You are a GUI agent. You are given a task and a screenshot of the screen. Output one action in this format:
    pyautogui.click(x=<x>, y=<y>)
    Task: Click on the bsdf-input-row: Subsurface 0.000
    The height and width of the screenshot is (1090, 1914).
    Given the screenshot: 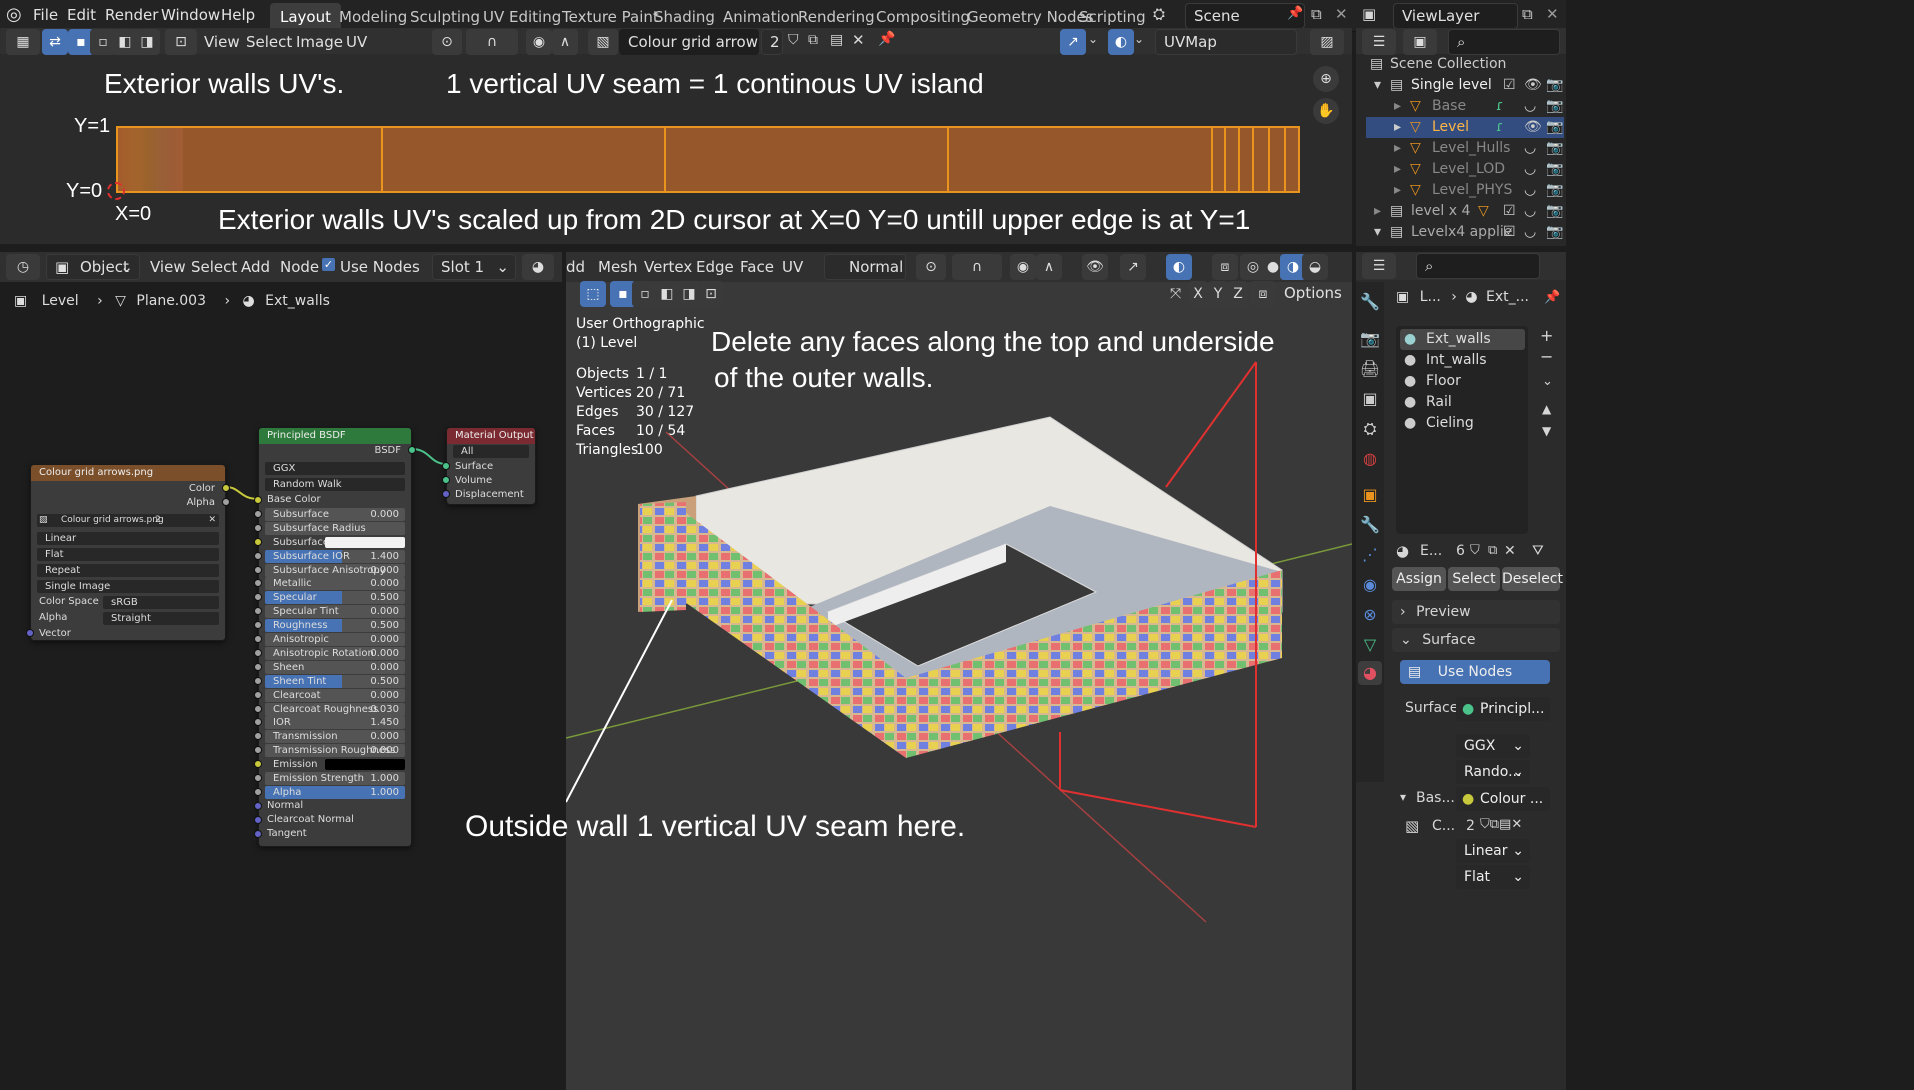 What is the action you would take?
    pyautogui.click(x=335, y=514)
    